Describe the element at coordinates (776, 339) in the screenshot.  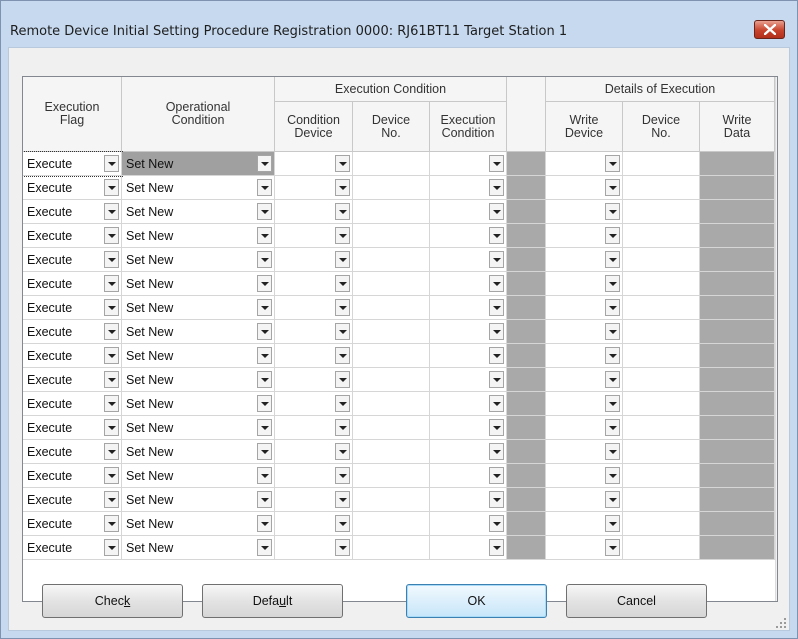
I see `vertical-scrollbar` at that location.